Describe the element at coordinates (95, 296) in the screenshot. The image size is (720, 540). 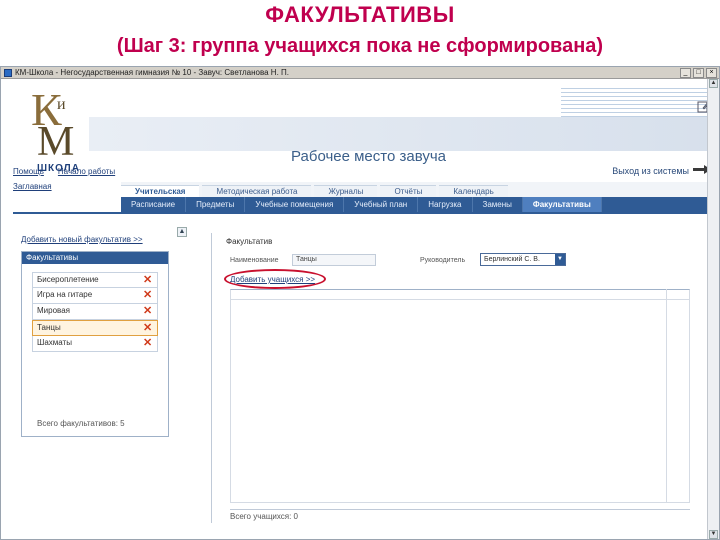
I see `list-item: Игра на гитаре ✕` at that location.